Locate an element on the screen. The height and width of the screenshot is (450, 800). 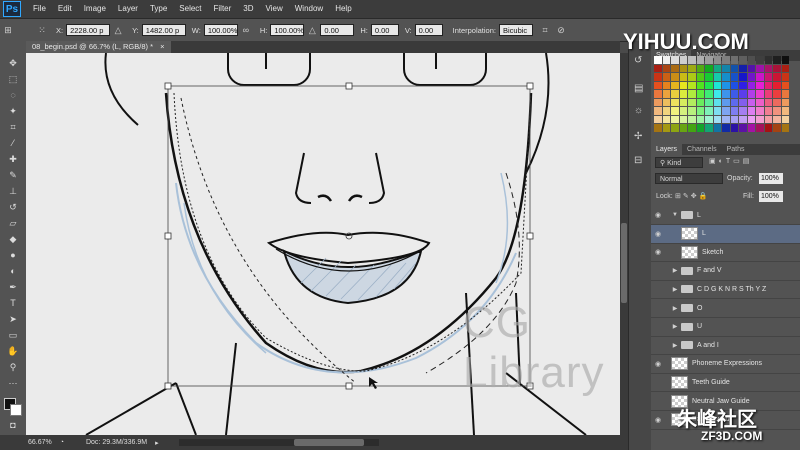
quick-mask-icon: ◘ is located at coordinates (13, 425).